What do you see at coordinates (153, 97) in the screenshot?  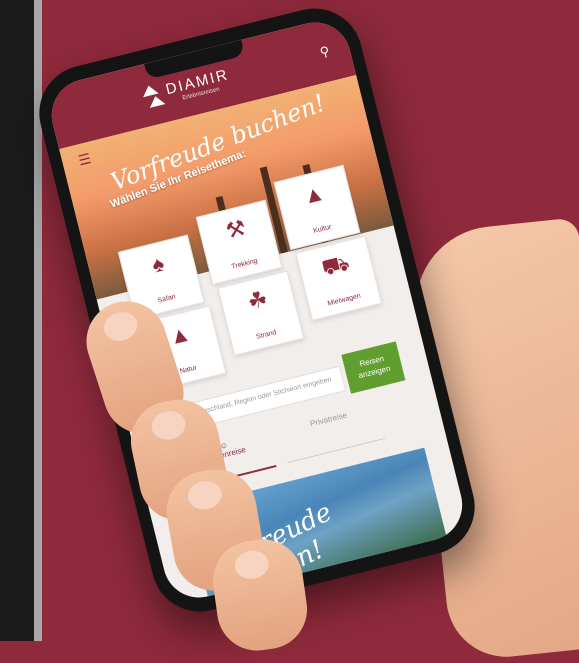 I see `diamir-logo-icon` at bounding box center [153, 97].